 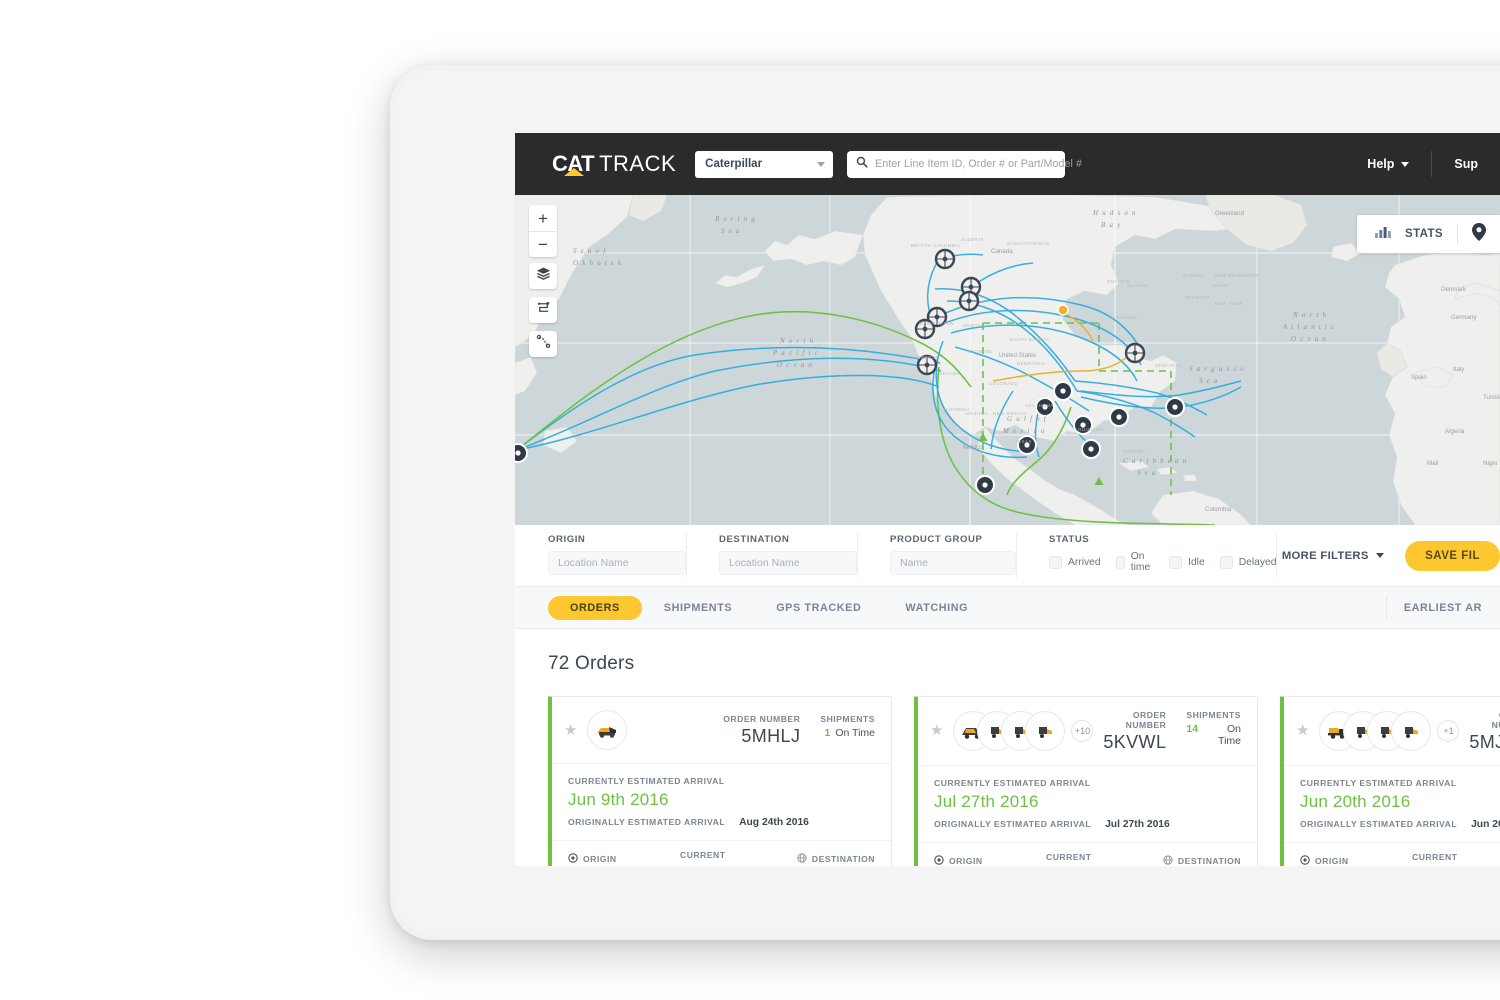 What do you see at coordinates (1134, 451) in the screenshot?
I see `svg-text: FLORIDA` at bounding box center [1134, 451].